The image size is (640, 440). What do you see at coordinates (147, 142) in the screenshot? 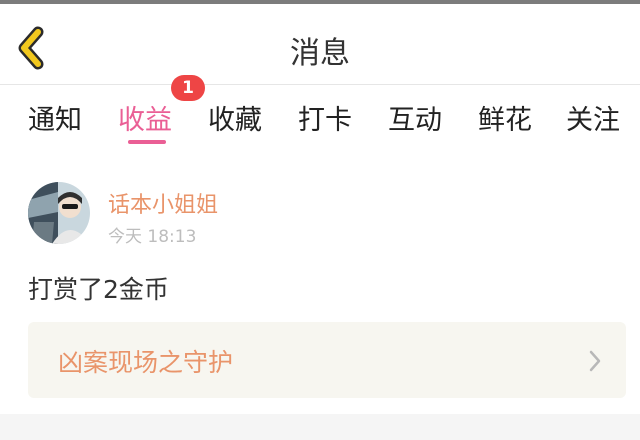
I see `active-tab-indicator` at bounding box center [147, 142].